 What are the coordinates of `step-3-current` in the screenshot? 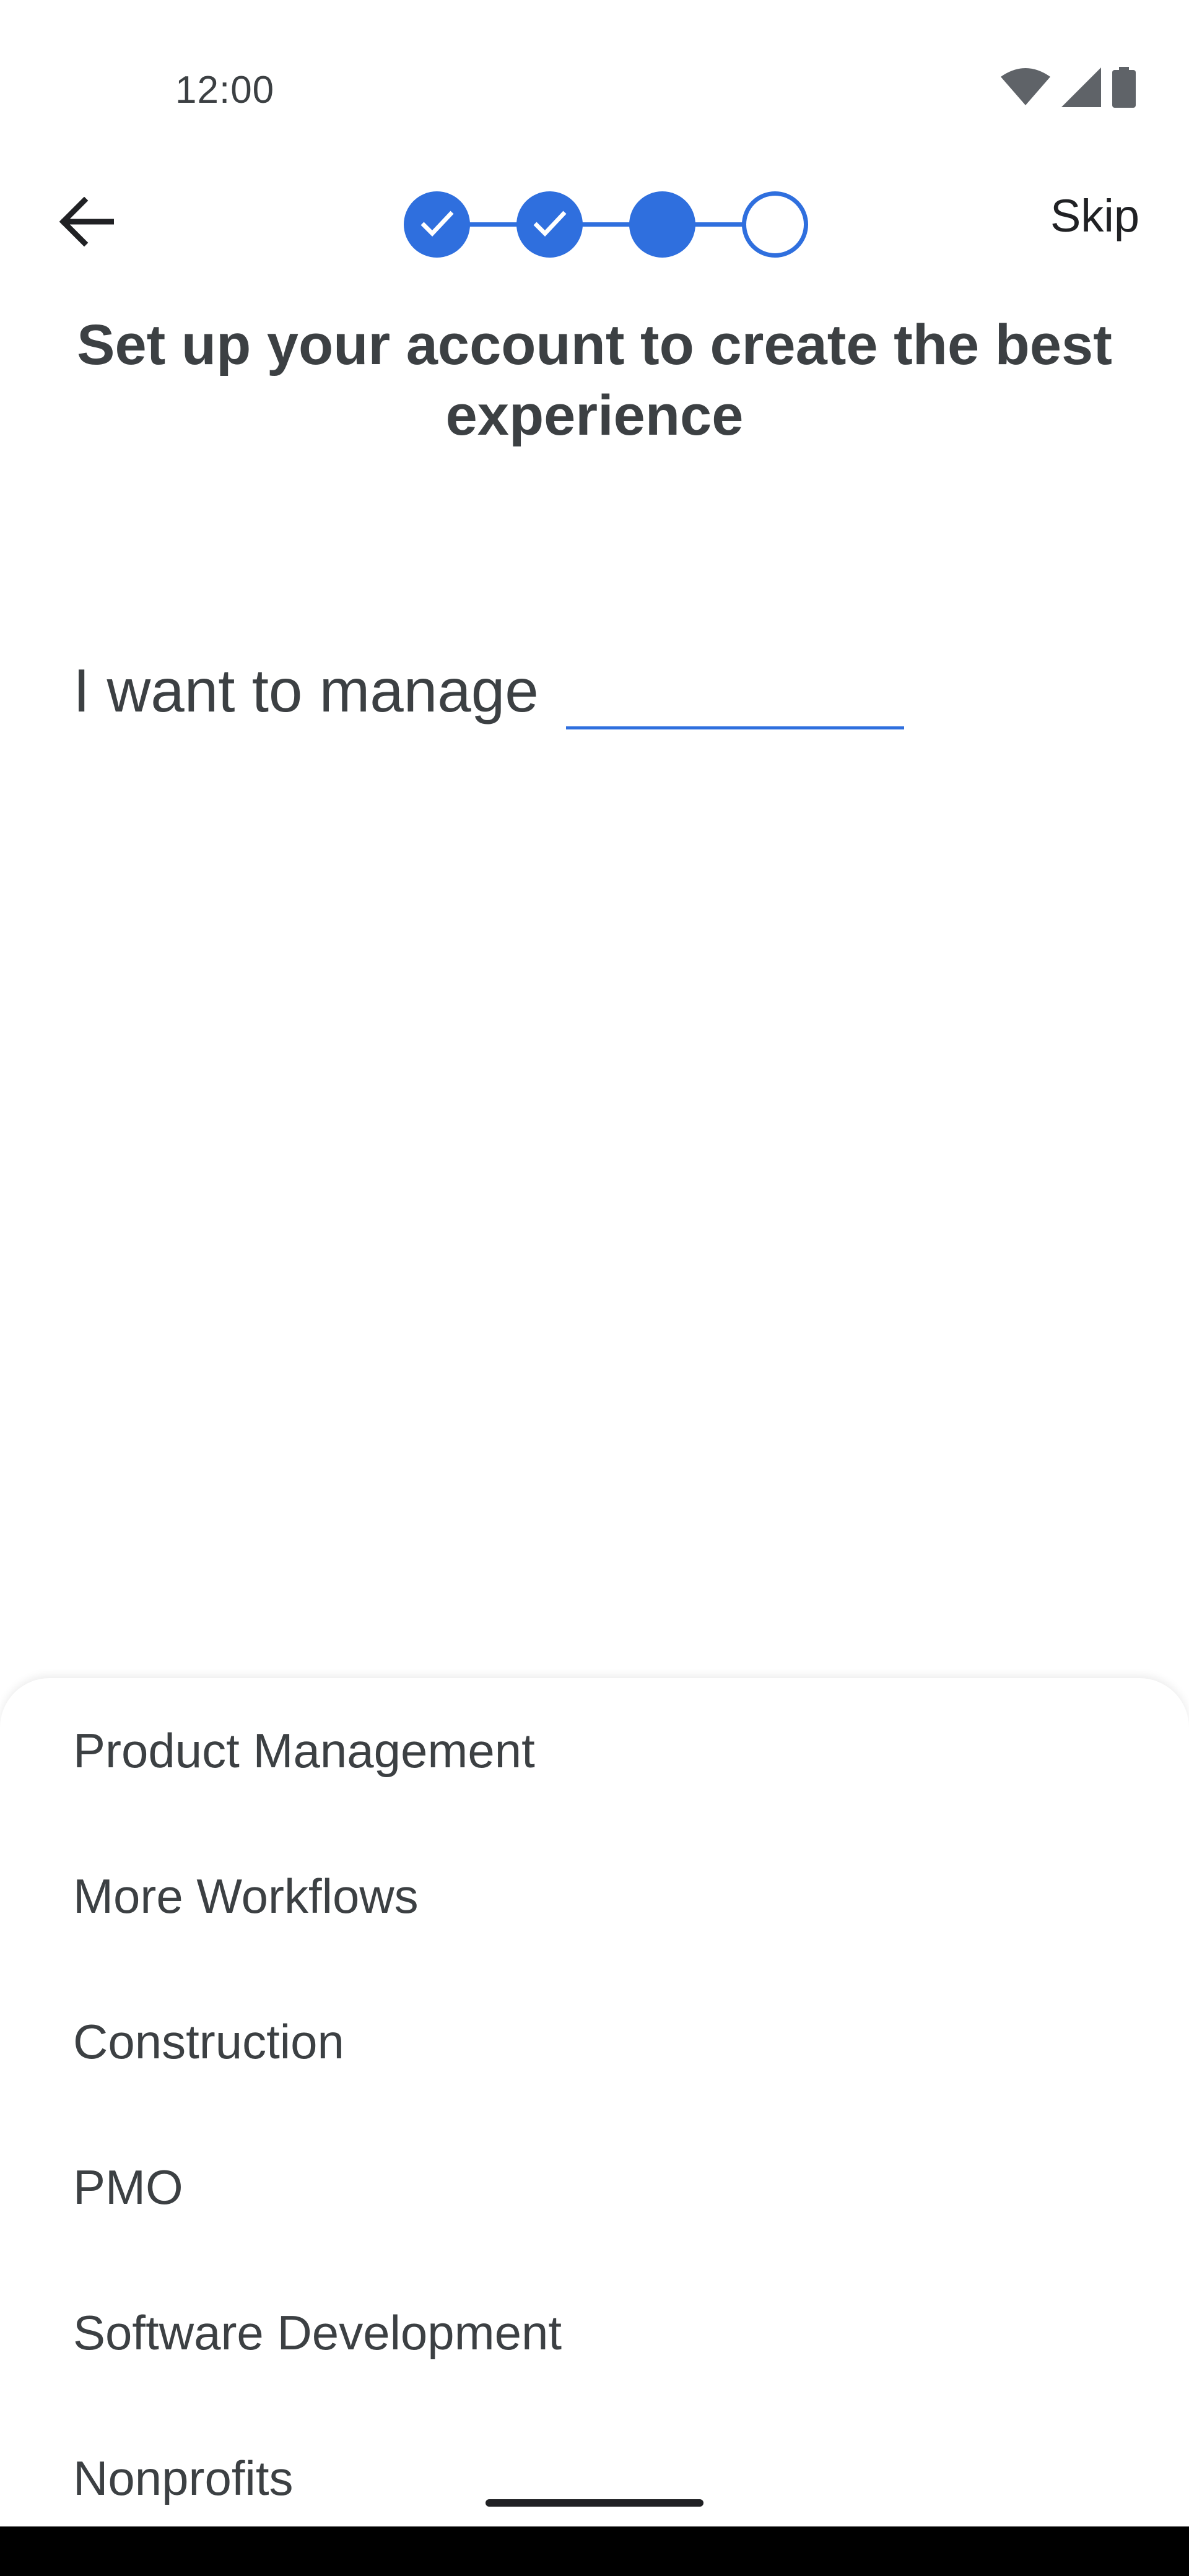 It's located at (662, 224).